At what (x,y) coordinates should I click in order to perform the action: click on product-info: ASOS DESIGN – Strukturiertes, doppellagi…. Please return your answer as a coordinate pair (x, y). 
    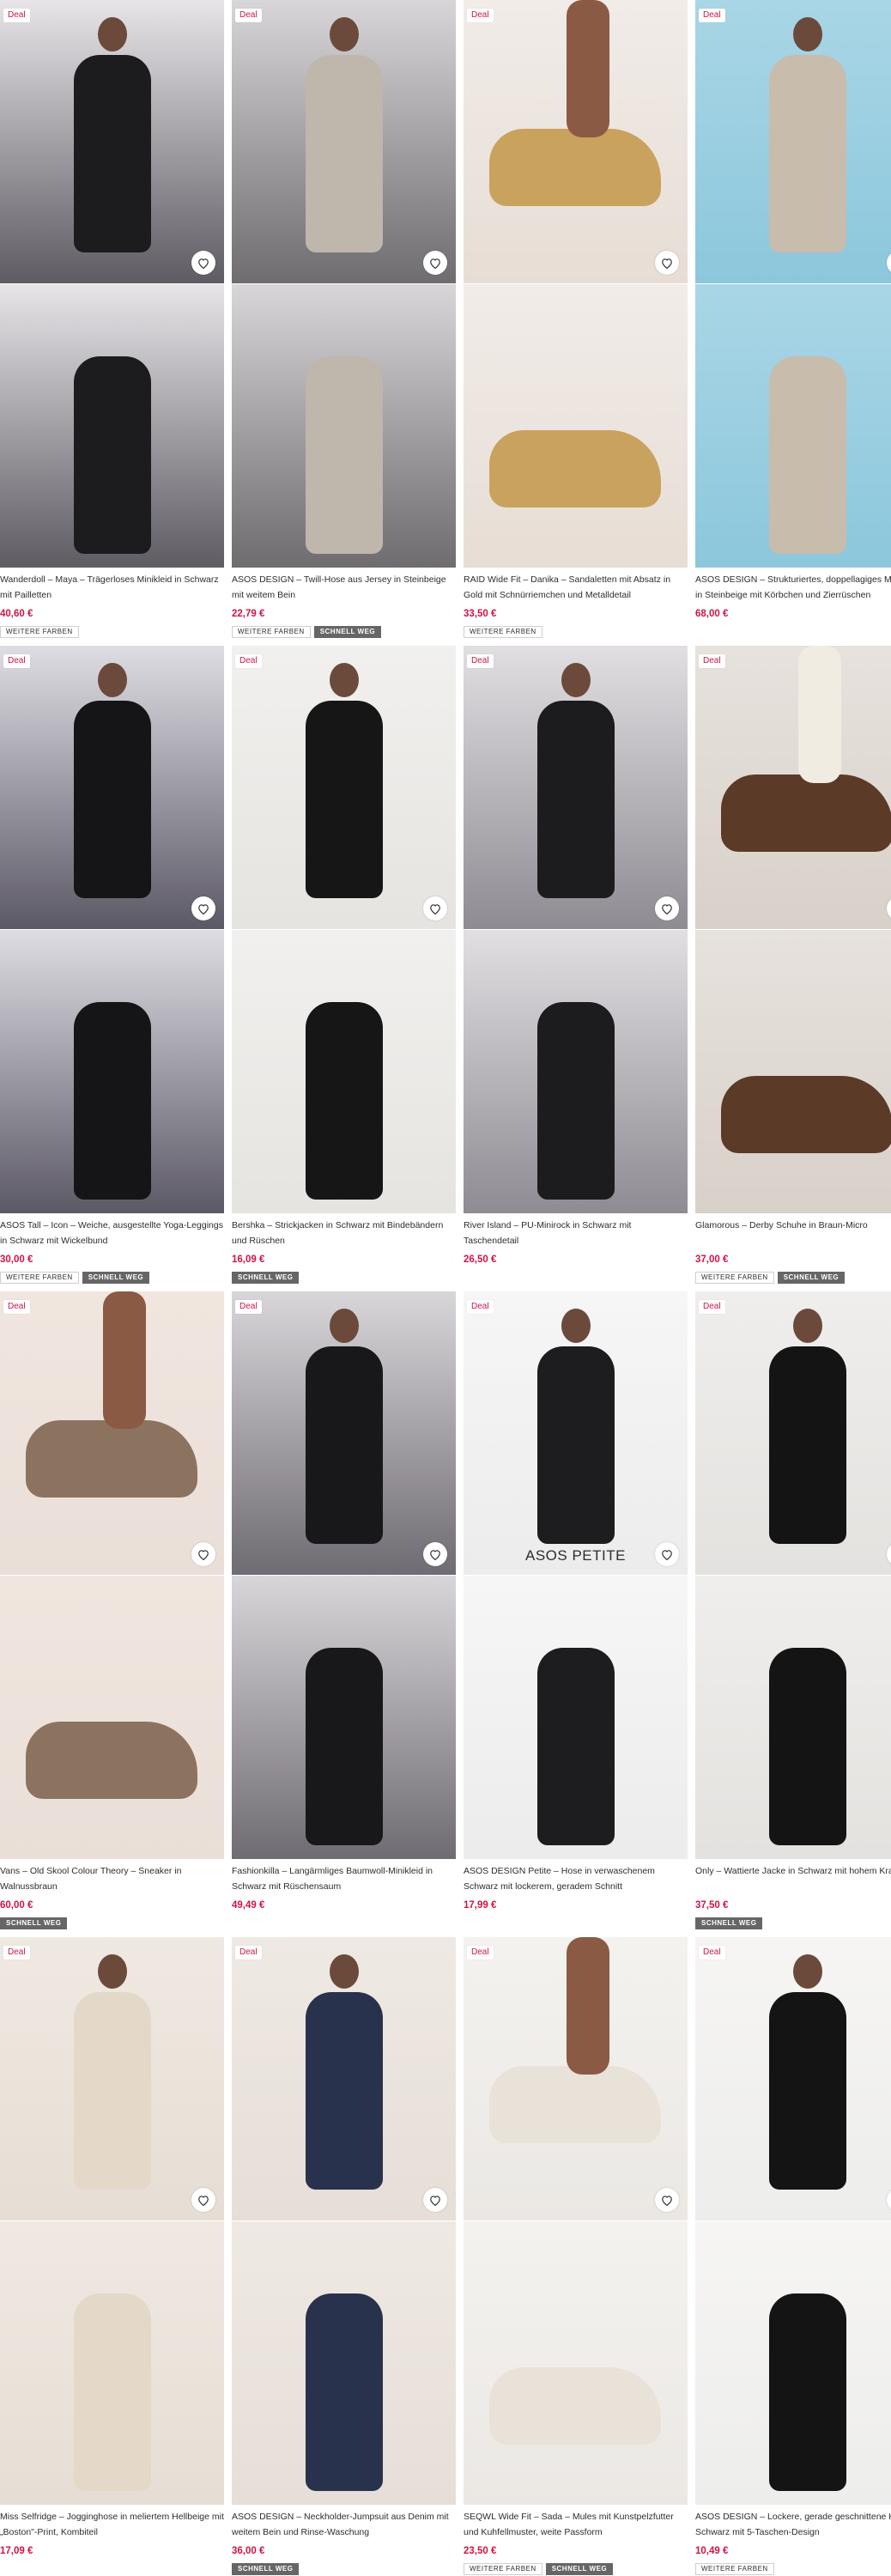
    Looking at the image, I should click on (793, 605).